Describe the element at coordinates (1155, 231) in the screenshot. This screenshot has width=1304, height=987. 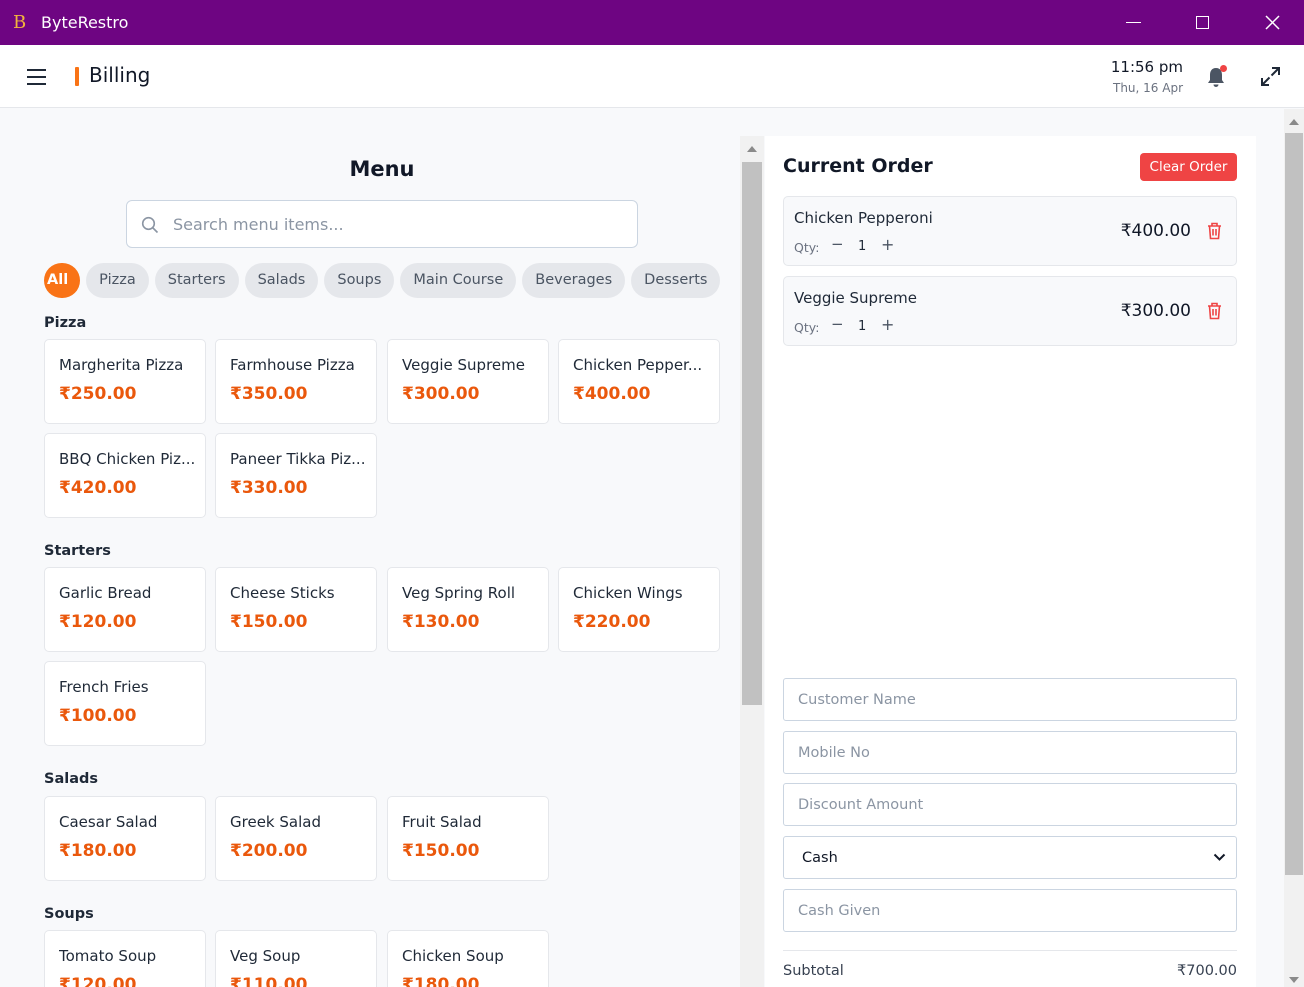
I see `order-item-price: ₹400.00` at that location.